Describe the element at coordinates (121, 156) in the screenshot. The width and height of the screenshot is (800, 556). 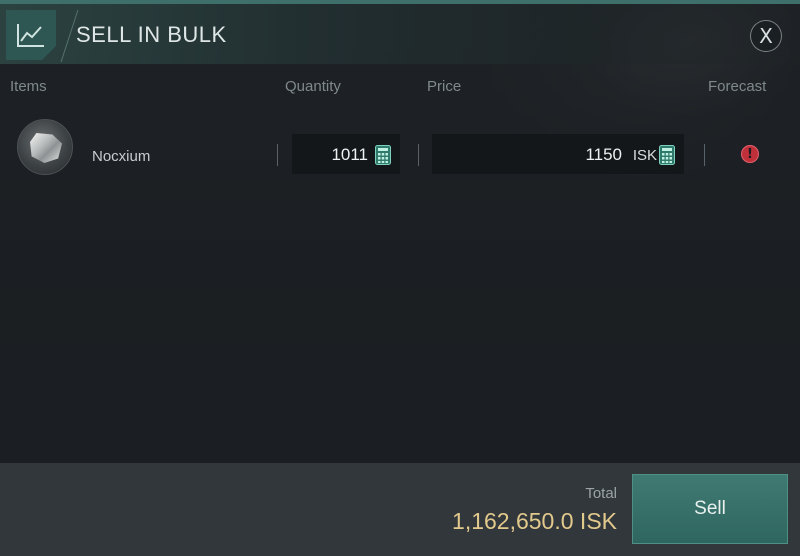
I see `item-name: Nocxium` at that location.